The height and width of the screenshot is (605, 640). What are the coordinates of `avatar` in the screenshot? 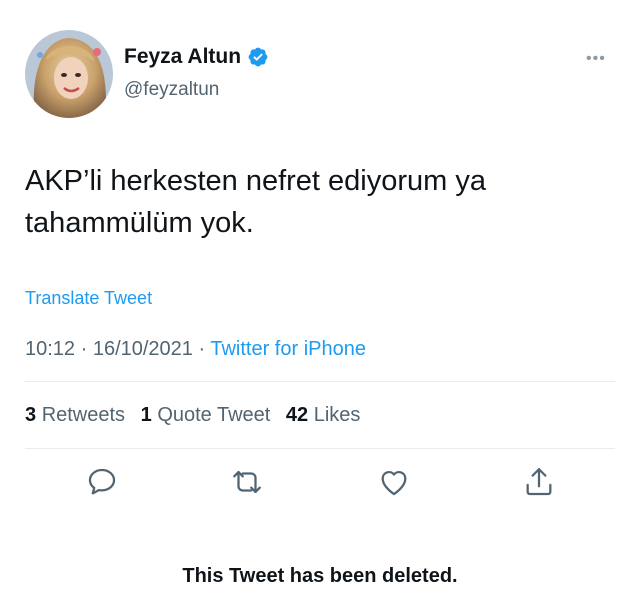 It's located at (69, 74).